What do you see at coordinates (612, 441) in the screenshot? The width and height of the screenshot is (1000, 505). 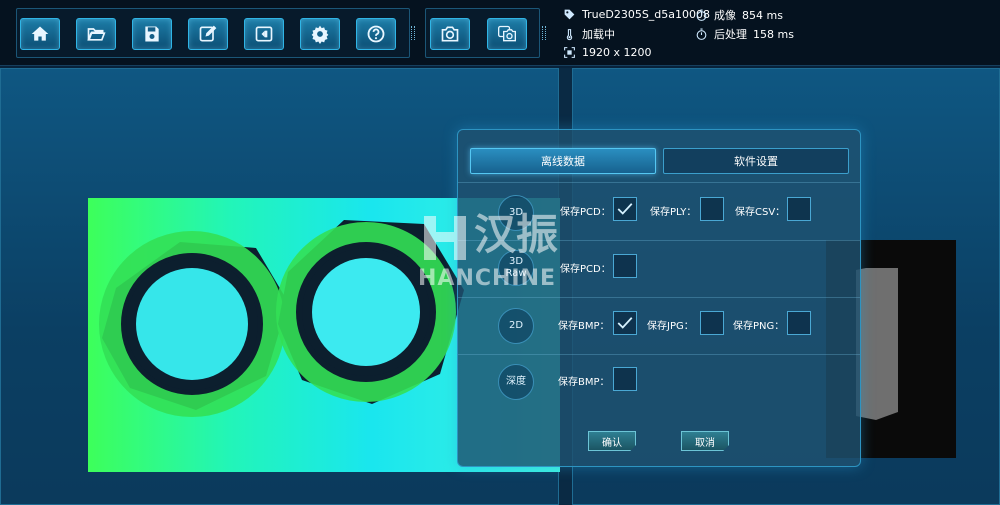 I see `confirm-button: 确认` at bounding box center [612, 441].